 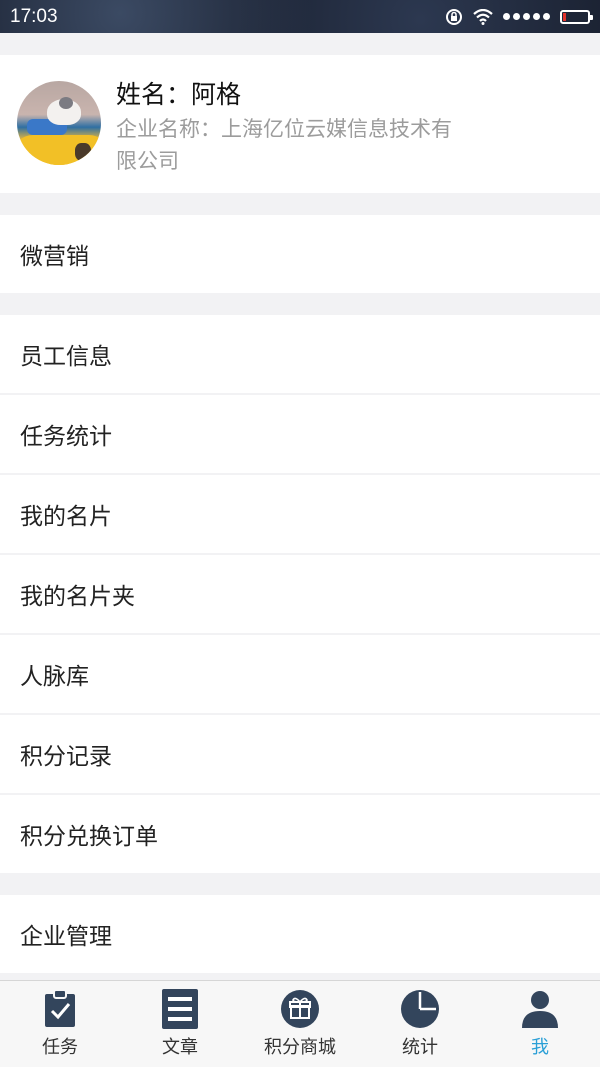 I want to click on menu-item-enterprise-management: 企业管理, so click(x=300, y=934).